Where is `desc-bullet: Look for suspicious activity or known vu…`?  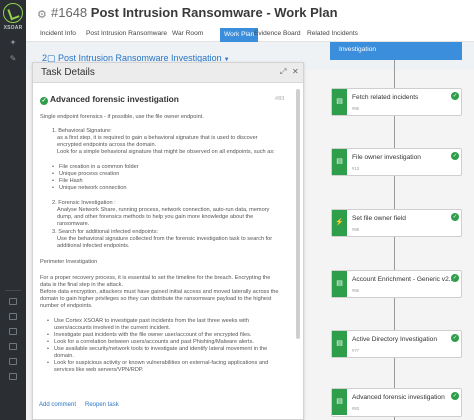
desc-bullet: Look for suspicious activity or known vu… is located at coordinates (157, 363).